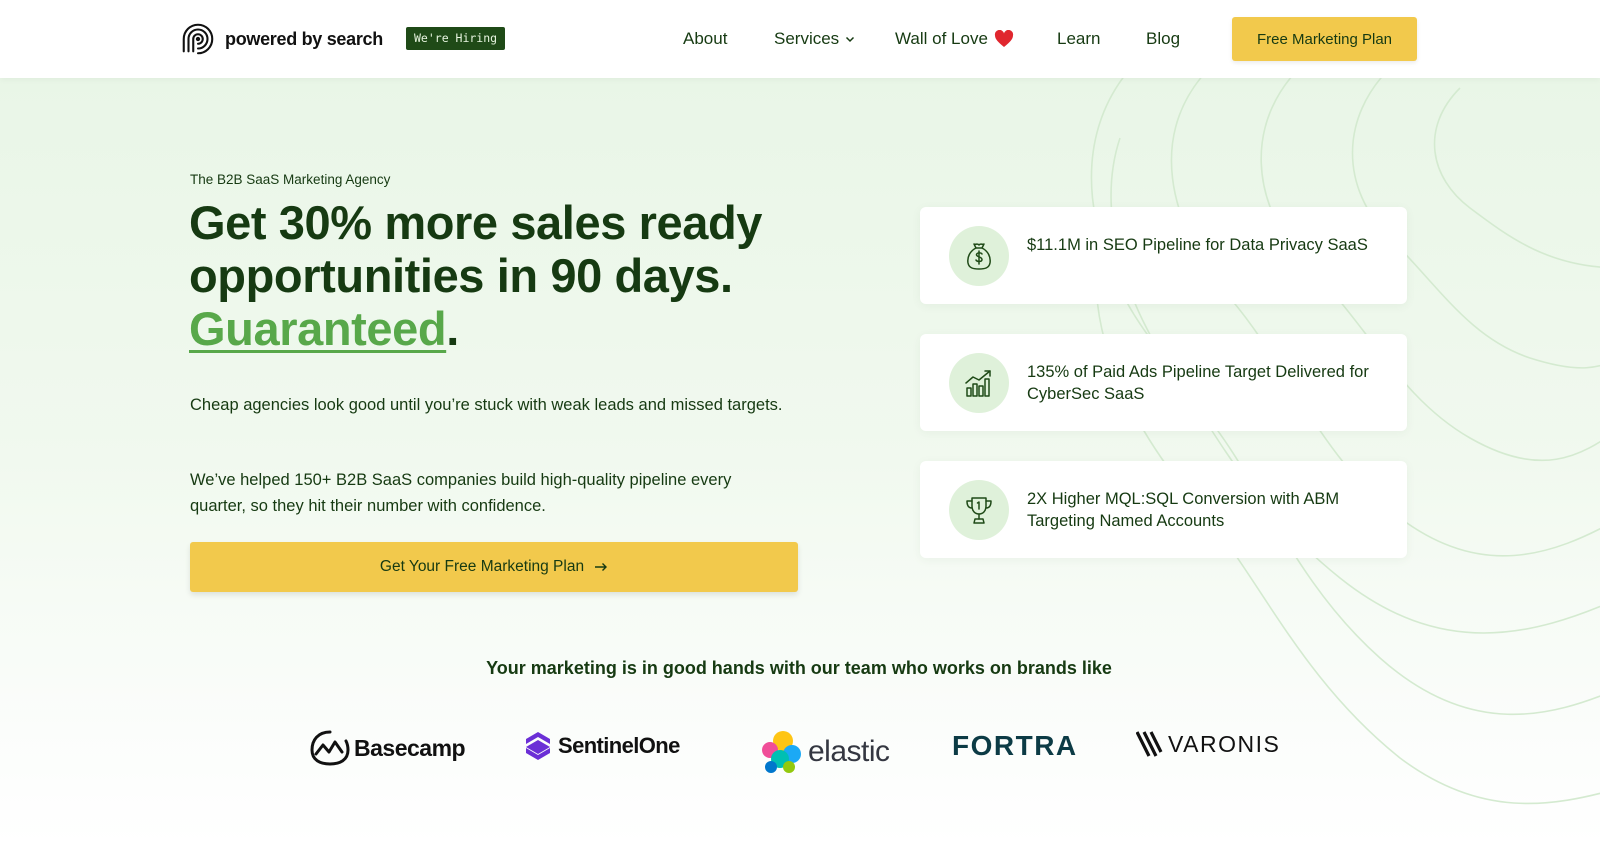 This screenshot has width=1600, height=845. Describe the element at coordinates (601, 567) in the screenshot. I see `arrow-right-icon` at that location.